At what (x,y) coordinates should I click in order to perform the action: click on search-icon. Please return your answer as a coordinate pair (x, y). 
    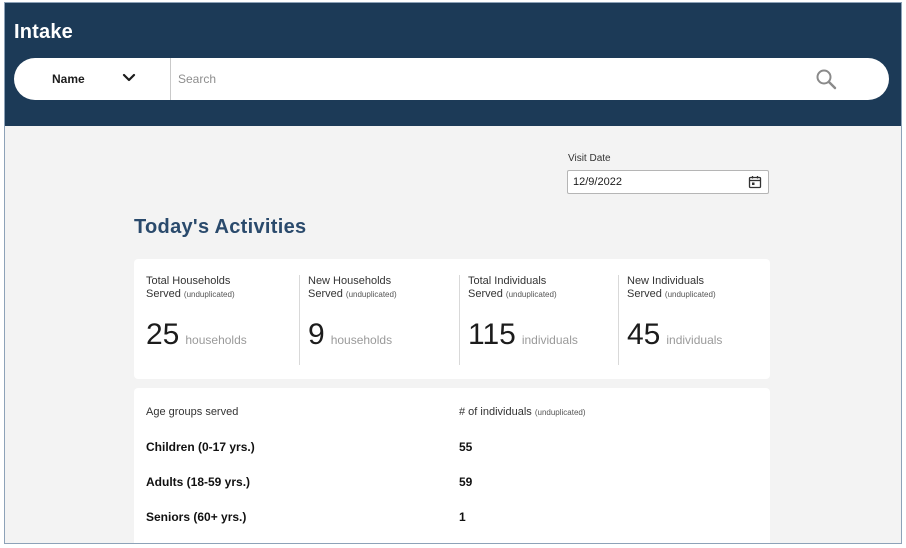
    Looking at the image, I should click on (826, 79).